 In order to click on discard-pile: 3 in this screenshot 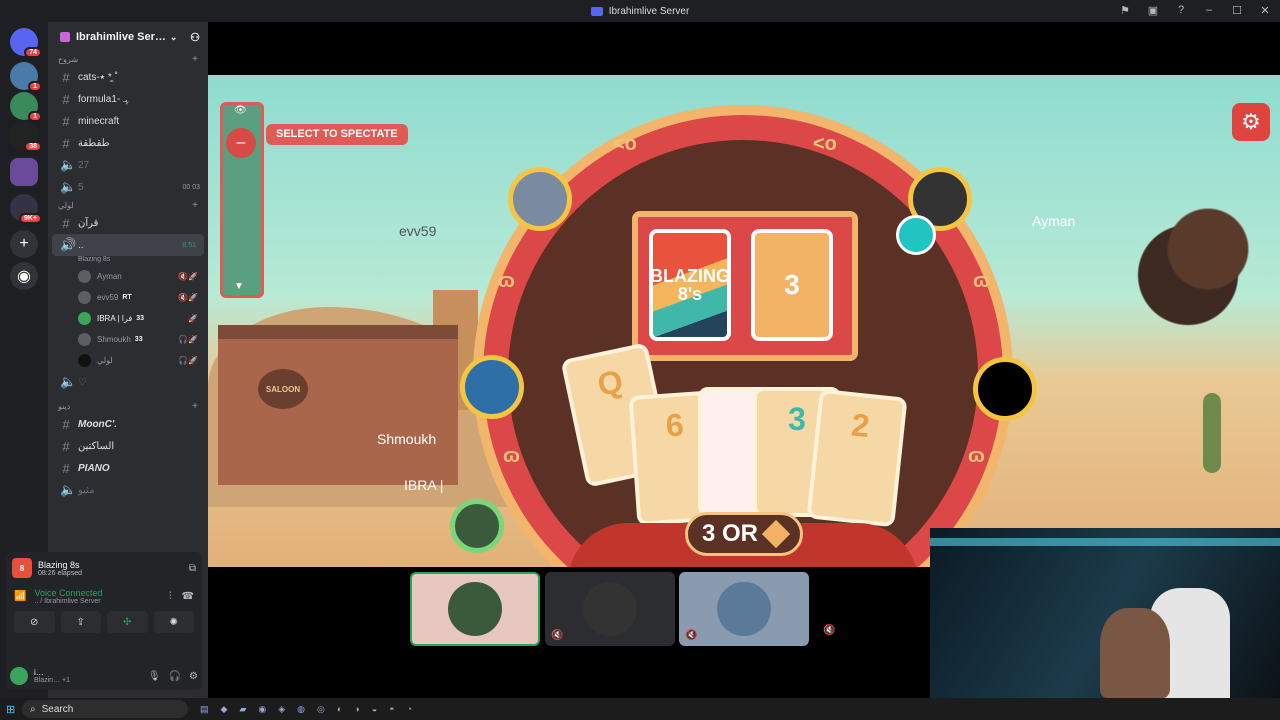, I will do `click(792, 285)`.